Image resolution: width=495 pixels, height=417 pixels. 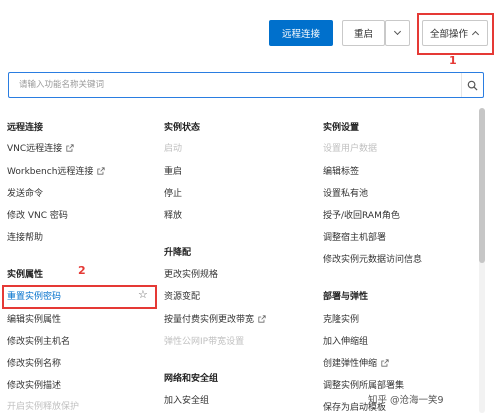 What do you see at coordinates (35, 149) in the screenshot?
I see `menu-item-label: VNC远程连接` at bounding box center [35, 149].